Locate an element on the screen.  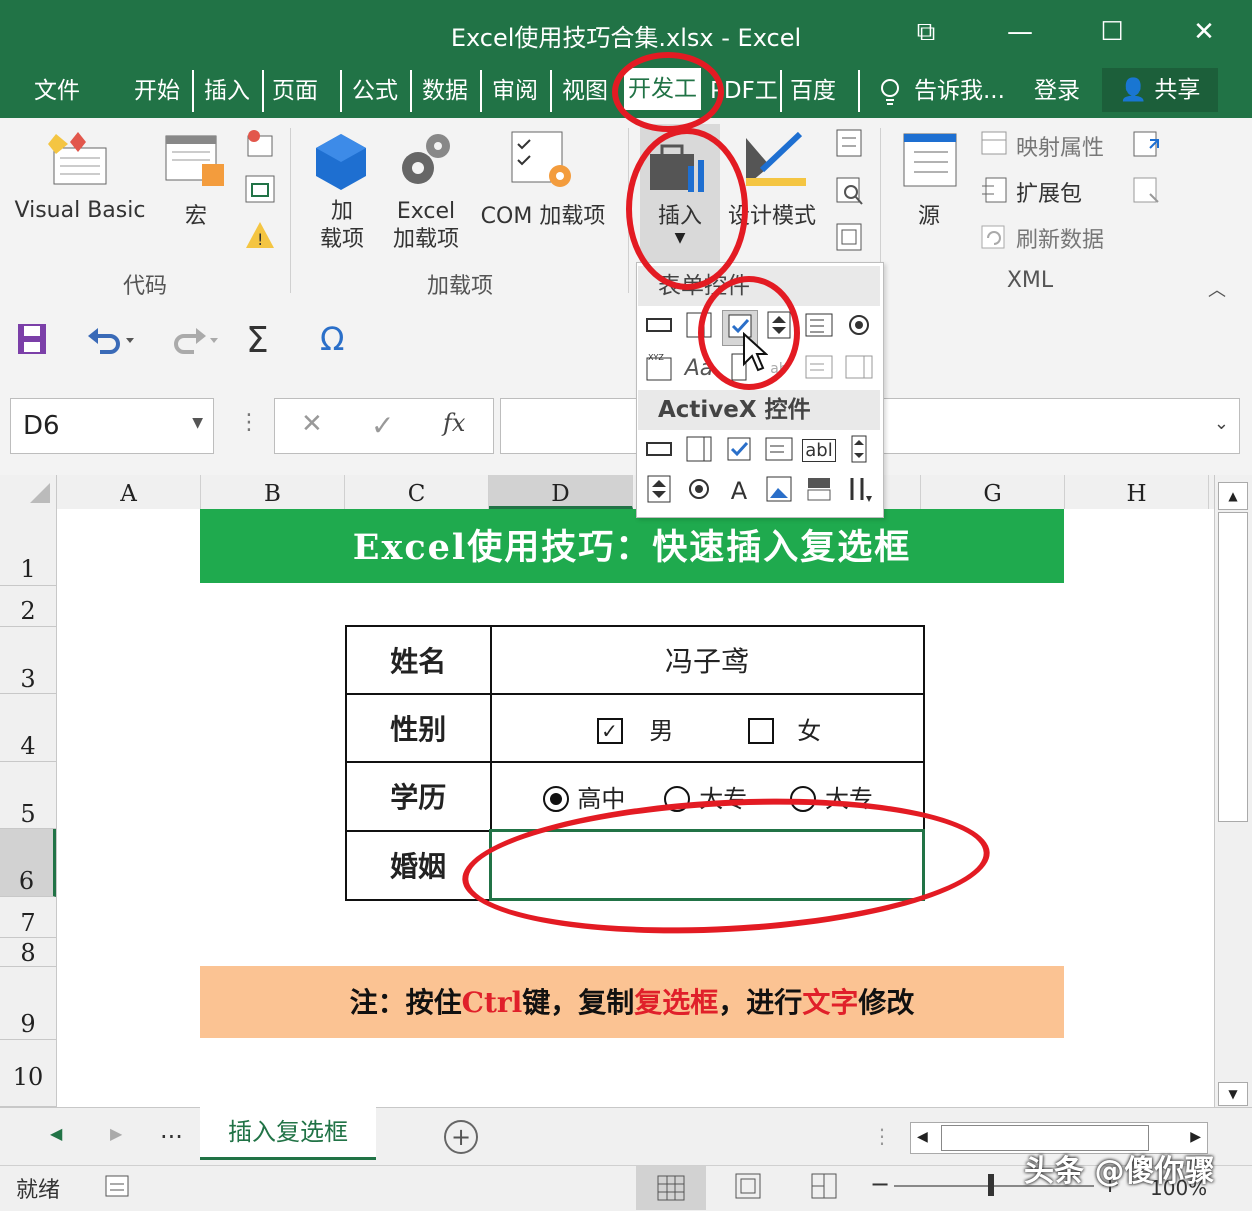
form-listbox-control is located at coordinates (819, 327).